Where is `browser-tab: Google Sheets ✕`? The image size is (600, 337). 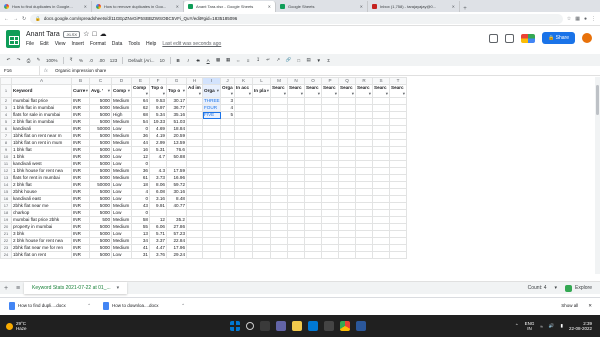 browser-tab: Google Sheets ✕ is located at coordinates (322, 6).